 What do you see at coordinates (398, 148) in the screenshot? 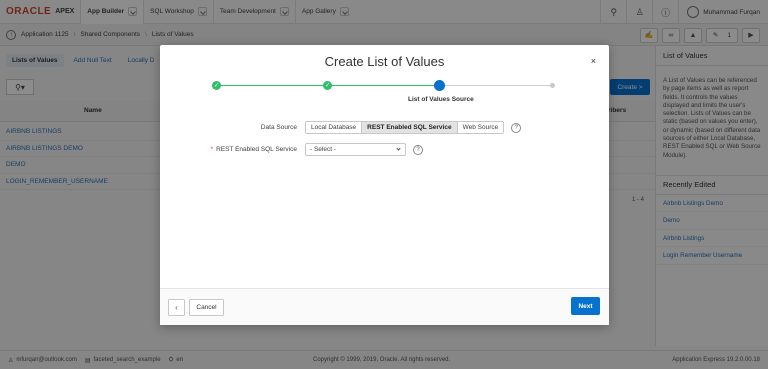
I see `chevron-down-icon` at bounding box center [398, 148].